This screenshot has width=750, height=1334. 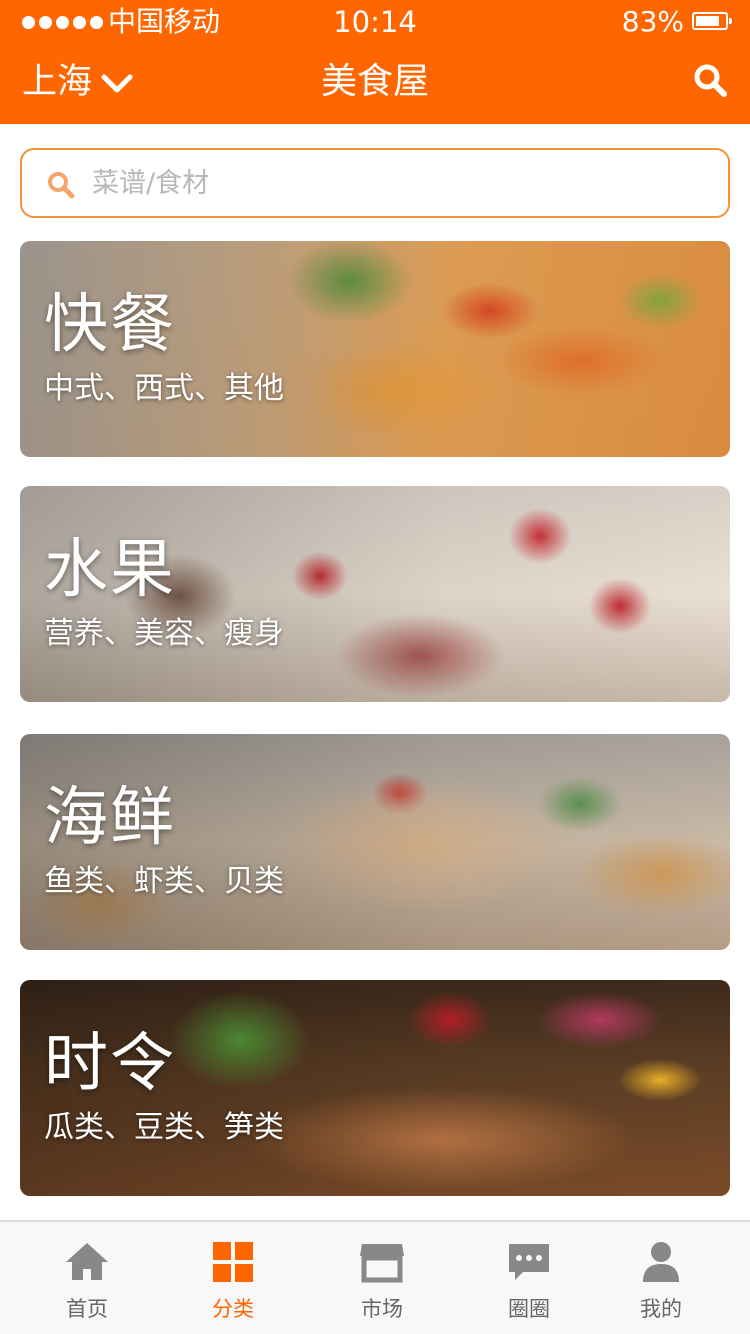 I want to click on nav-bar: 上海 美食屋, so click(x=375, y=84).